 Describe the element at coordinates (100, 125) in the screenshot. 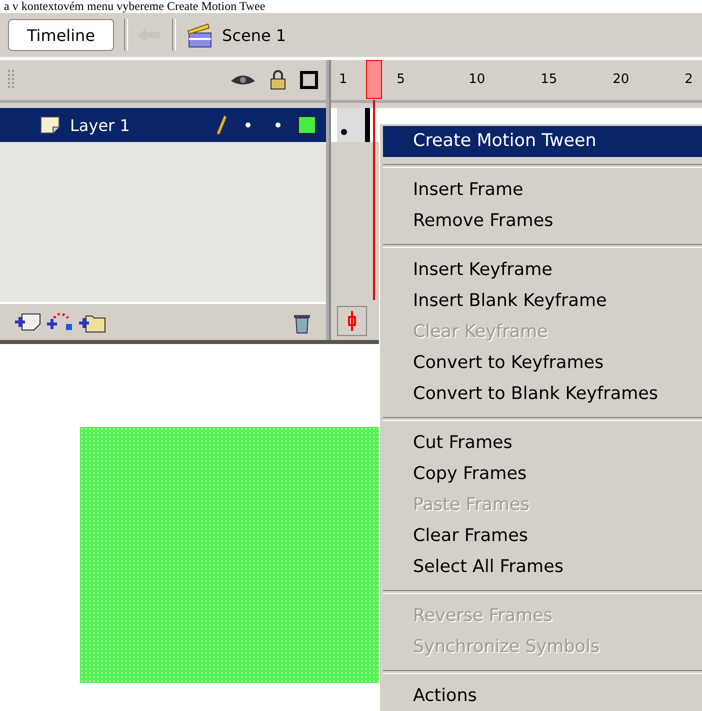

I see `layer-name: Layer 1` at that location.